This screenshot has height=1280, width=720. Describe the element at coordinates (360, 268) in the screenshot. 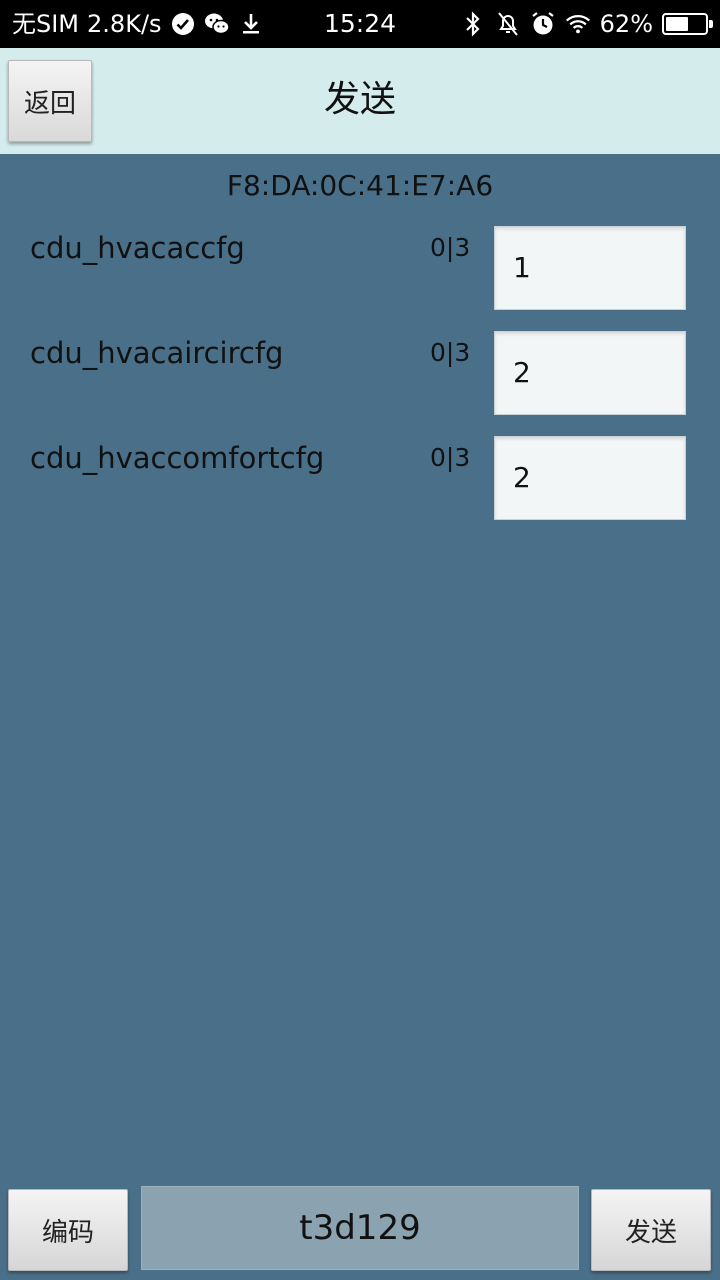

I see `param-row: cdu_hvacaccfg 0|3 1` at that location.